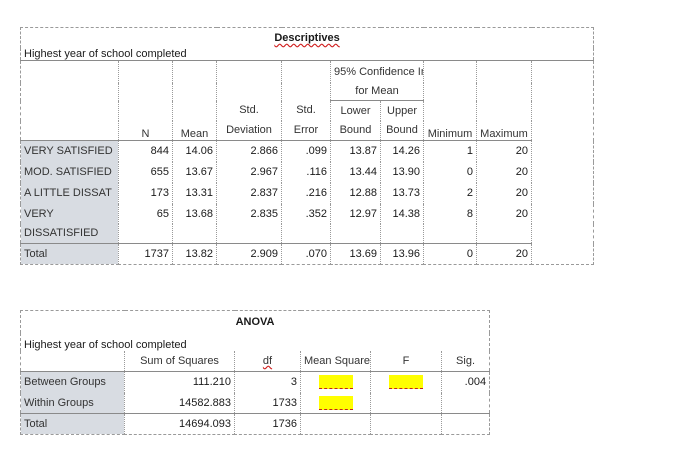 The width and height of the screenshot is (674, 452). I want to click on highlighted-blank-f, so click(406, 382).